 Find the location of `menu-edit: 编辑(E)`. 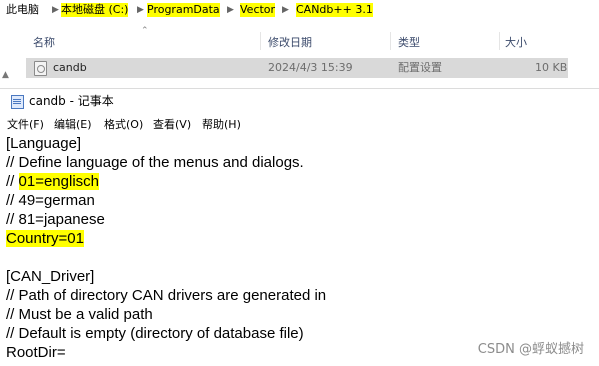

menu-edit: 编辑(E) is located at coordinates (73, 125).